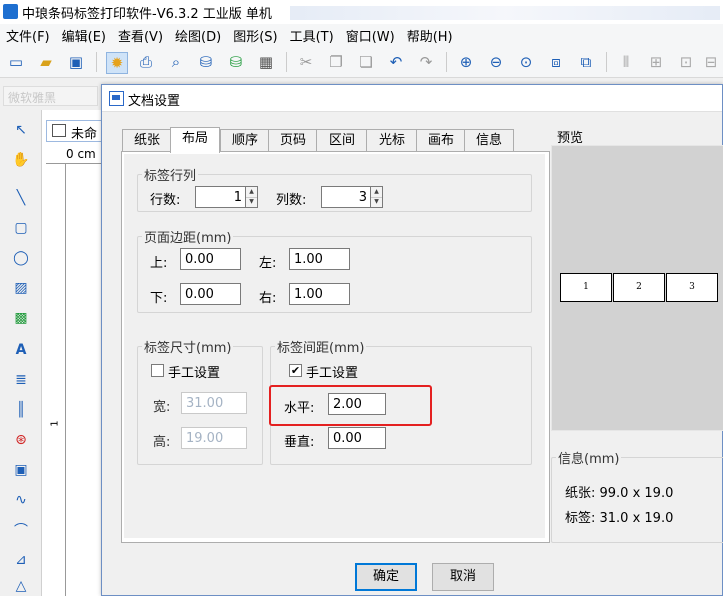  I want to click on cols-stepper: ▲ ▼, so click(377, 197).